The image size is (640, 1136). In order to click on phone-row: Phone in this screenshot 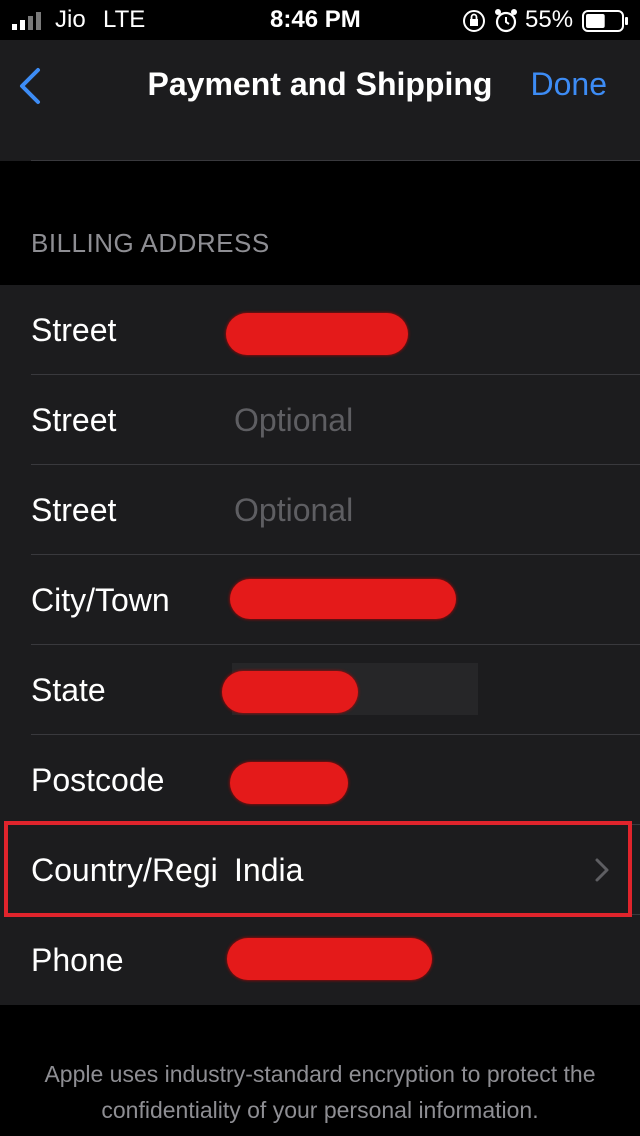, I will do `click(320, 960)`.